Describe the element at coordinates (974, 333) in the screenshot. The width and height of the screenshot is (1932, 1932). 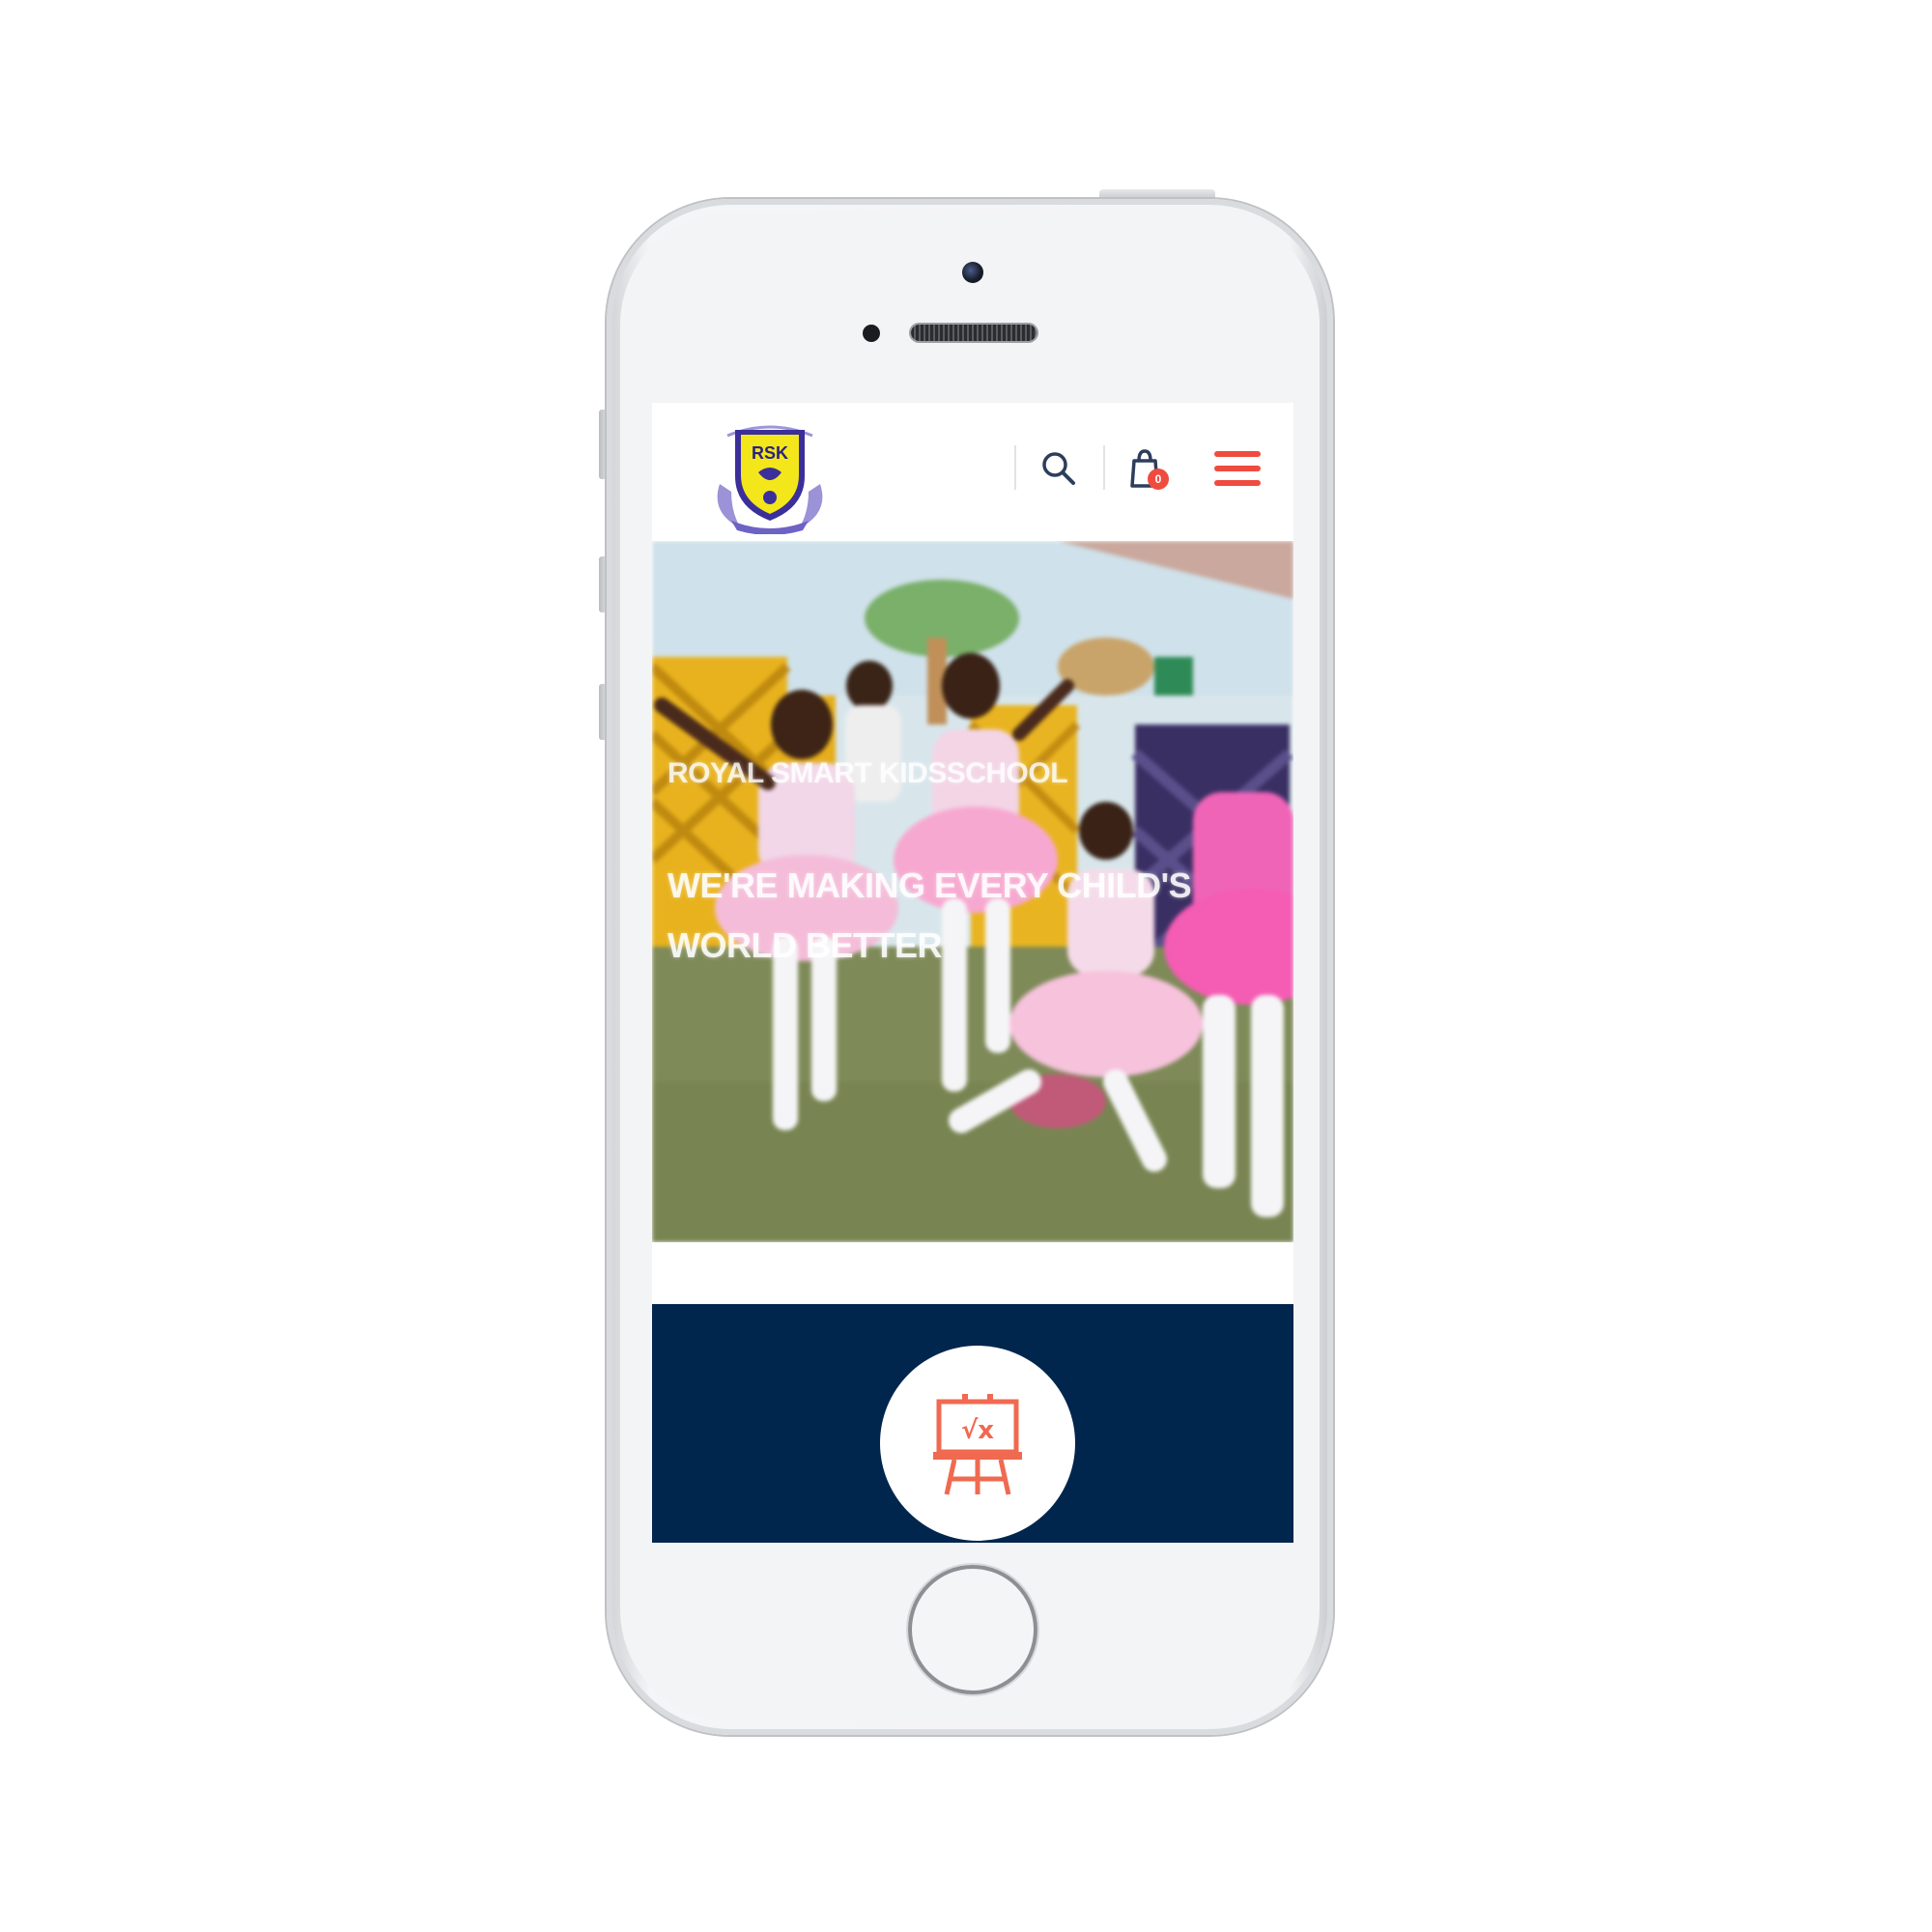
I see `earpiece-speaker` at that location.